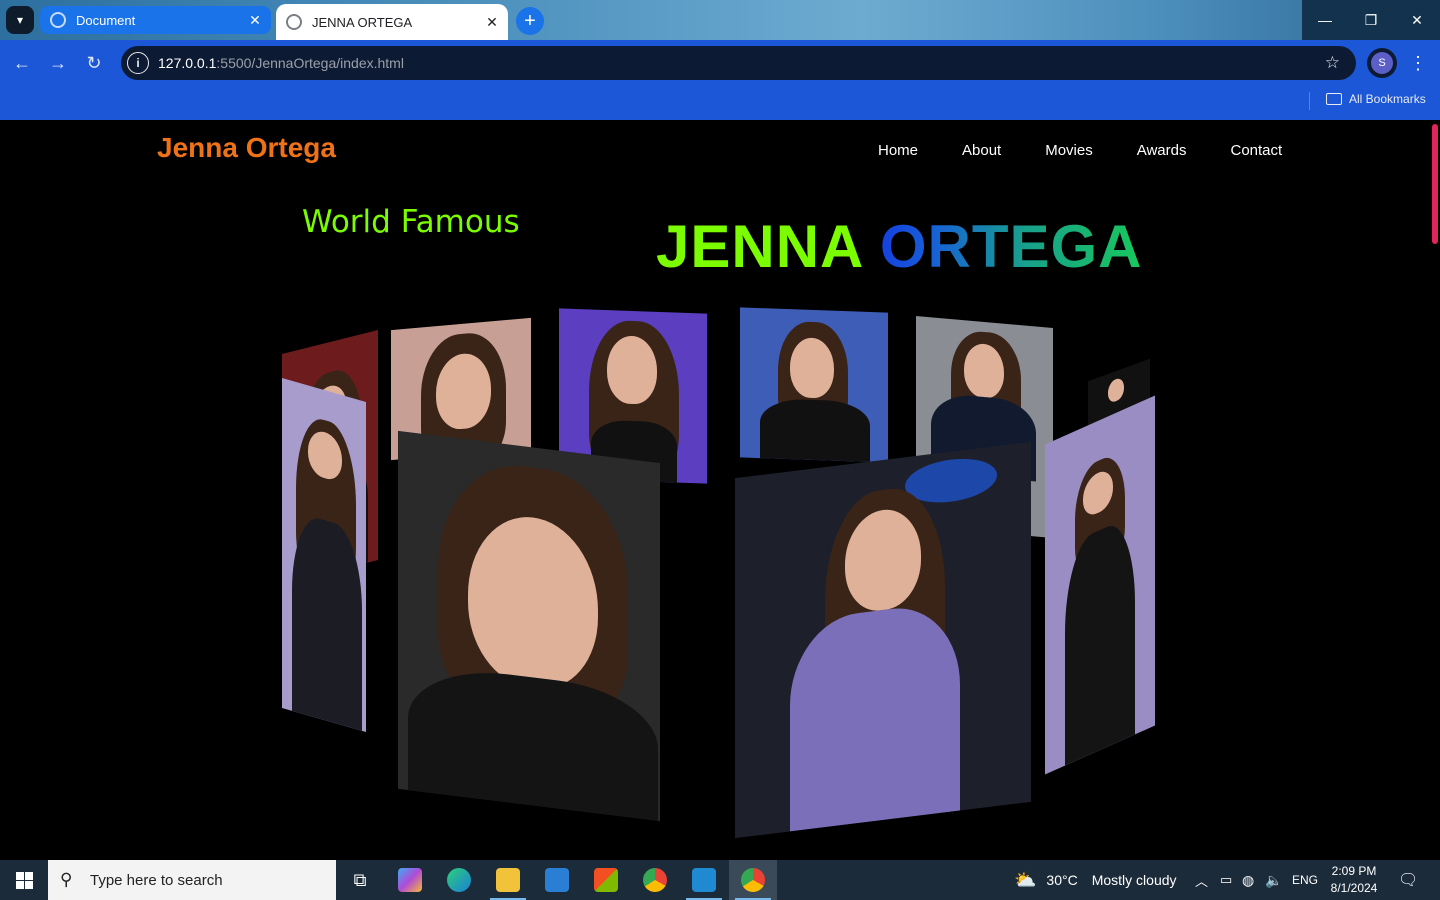 The height and width of the screenshot is (900, 1440). Describe the element at coordinates (1273, 880) in the screenshot. I see `volume-muted-icon: 🔈` at that location.